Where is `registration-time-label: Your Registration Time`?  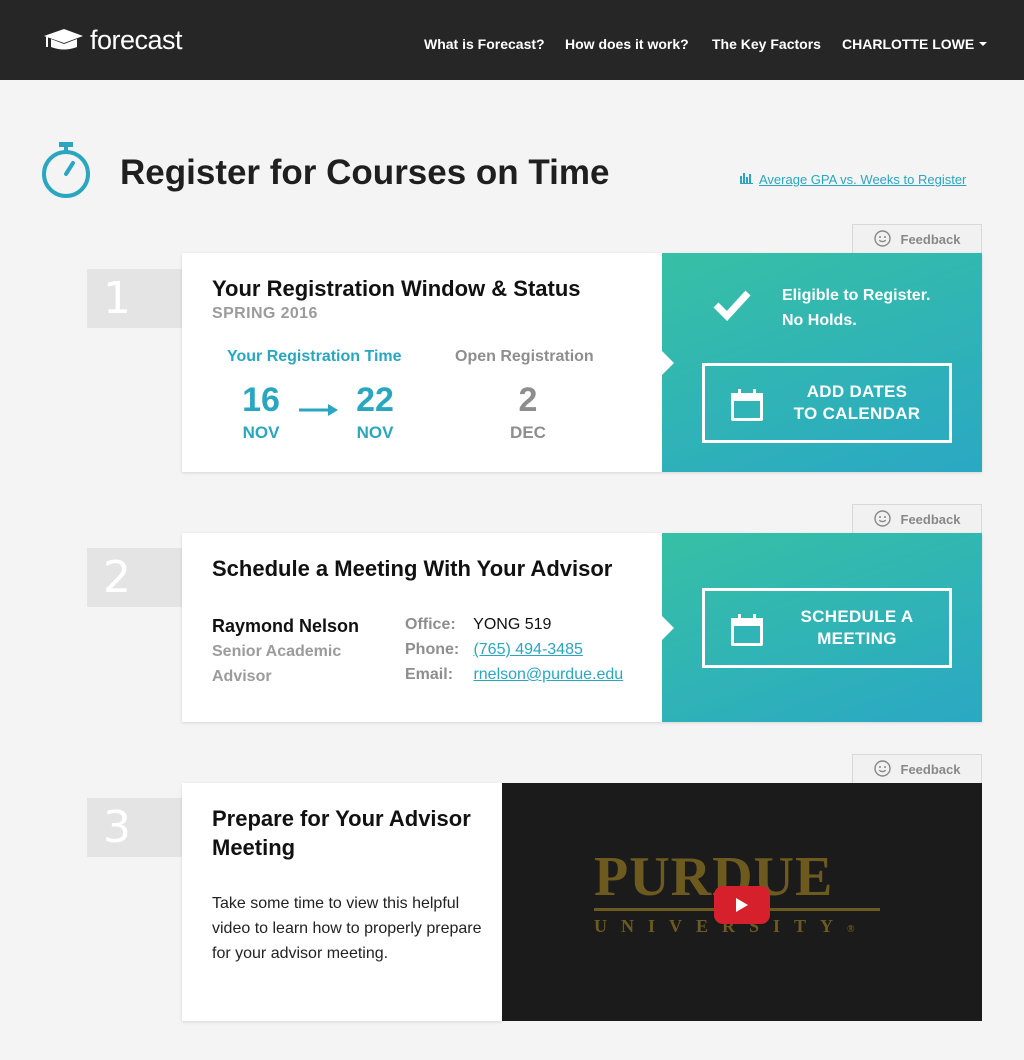
registration-time-label: Your Registration Time is located at coordinates (314, 356).